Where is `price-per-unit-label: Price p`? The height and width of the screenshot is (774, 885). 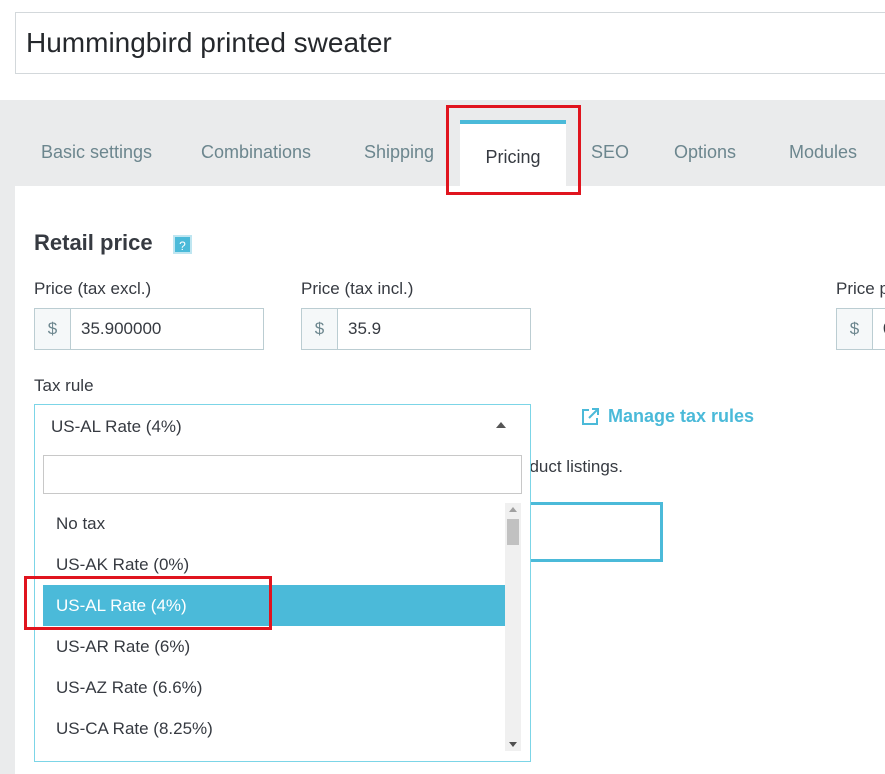
price-per-unit-label: Price p is located at coordinates (860, 288).